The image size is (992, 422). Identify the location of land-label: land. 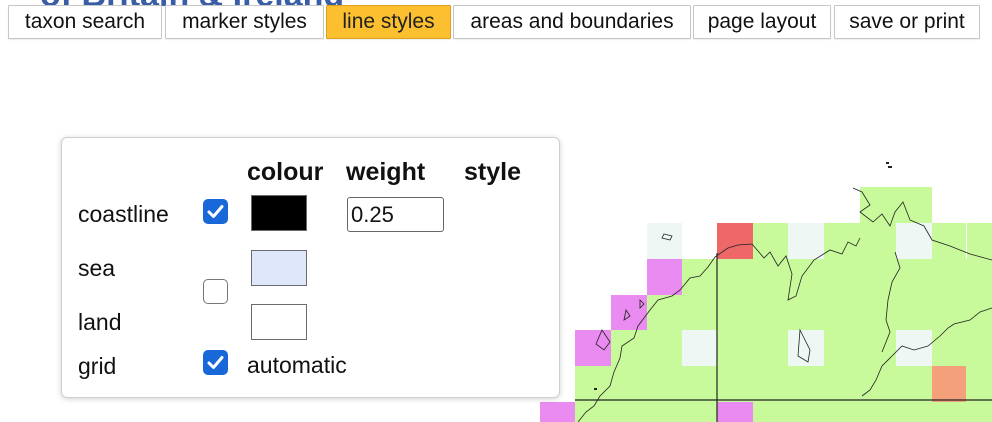
(100, 322).